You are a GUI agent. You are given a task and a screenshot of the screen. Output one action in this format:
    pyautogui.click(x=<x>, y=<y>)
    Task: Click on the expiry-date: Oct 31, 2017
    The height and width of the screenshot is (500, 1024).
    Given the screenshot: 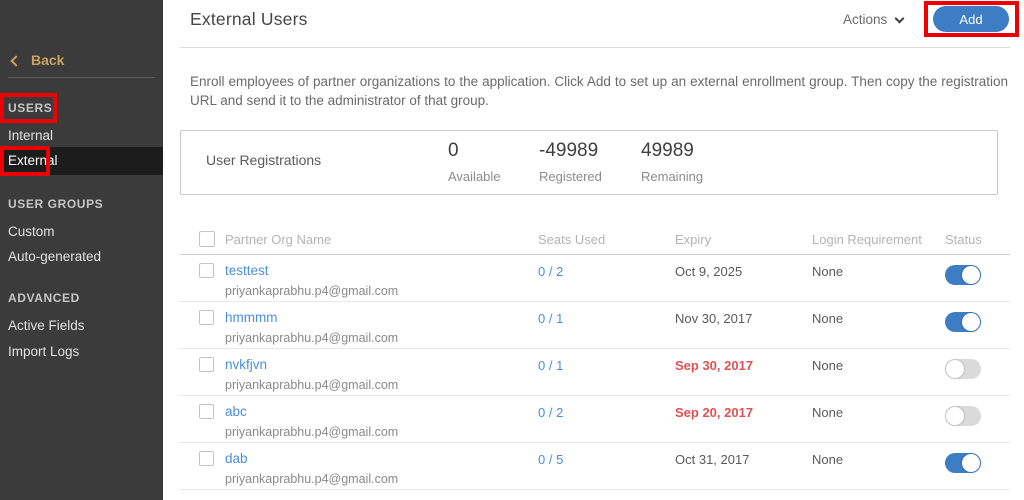 What is the action you would take?
    pyautogui.click(x=712, y=459)
    